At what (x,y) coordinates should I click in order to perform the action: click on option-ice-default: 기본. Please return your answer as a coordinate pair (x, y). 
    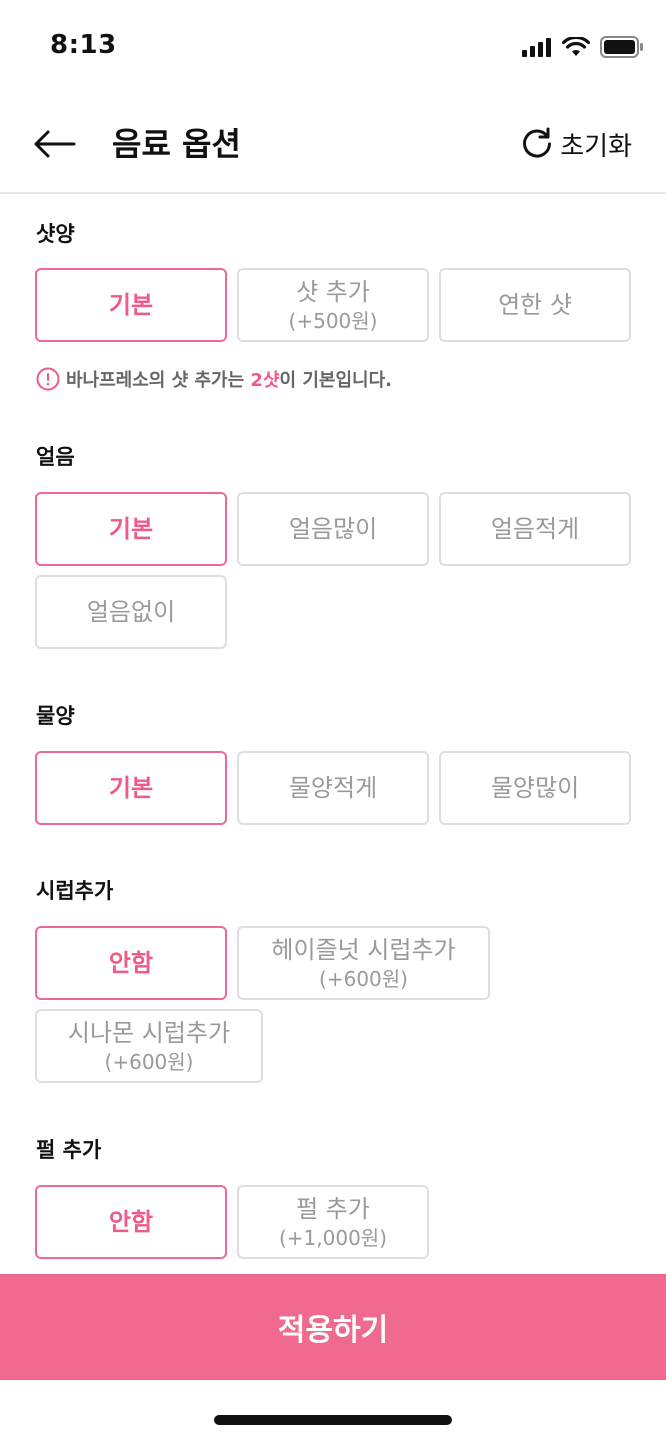
    Looking at the image, I should click on (131, 529).